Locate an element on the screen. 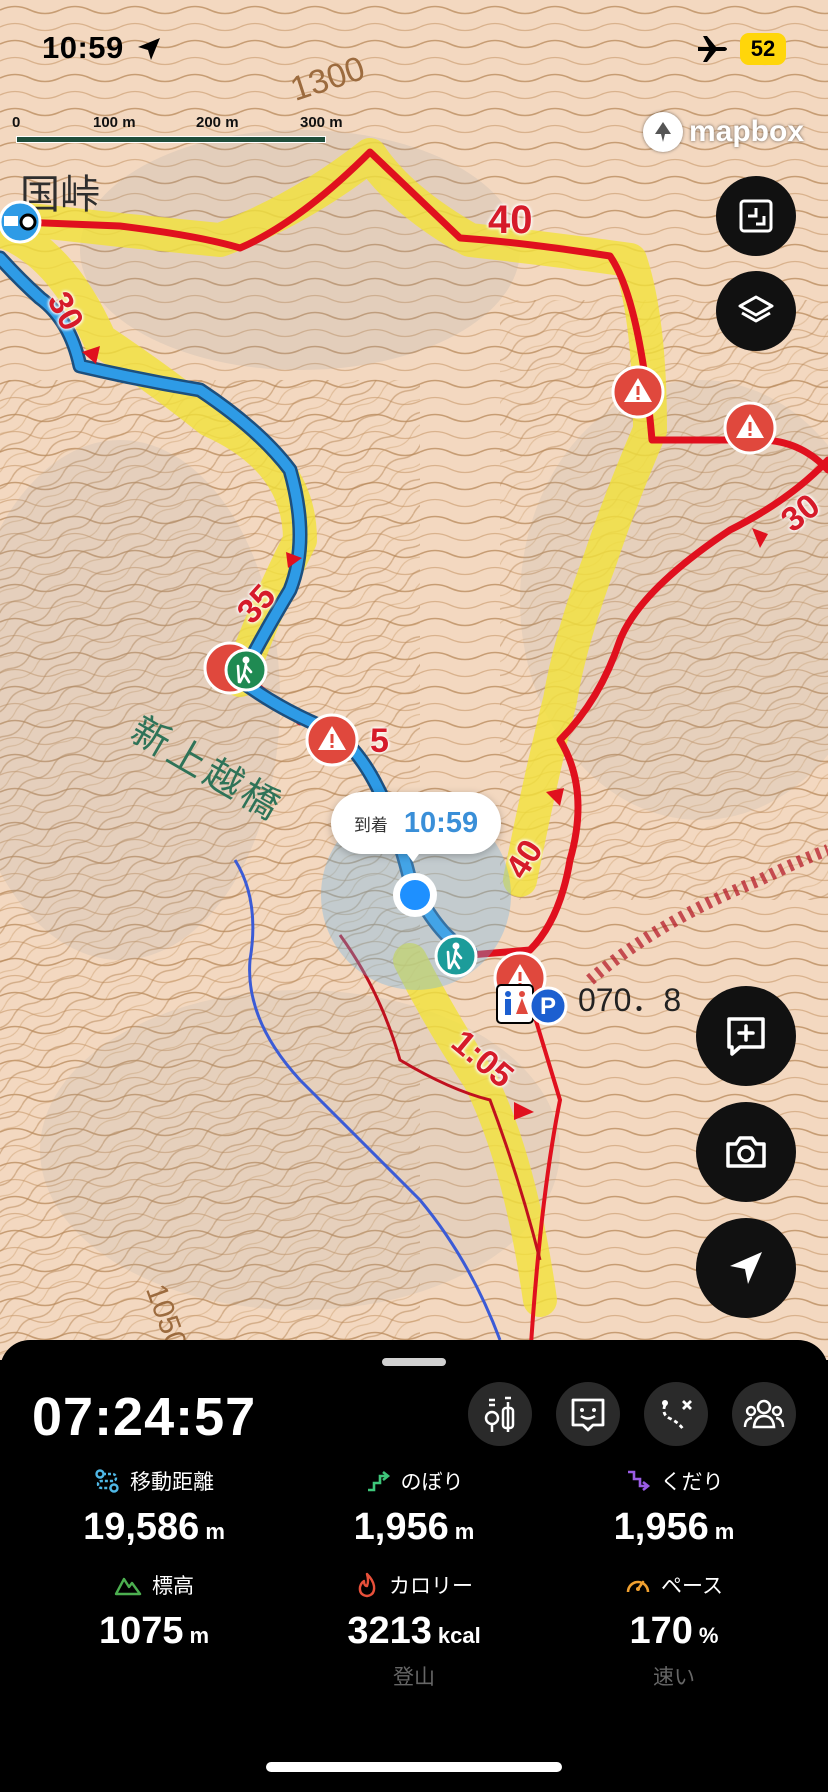  svg-text: P is located at coordinates (548, 1006).